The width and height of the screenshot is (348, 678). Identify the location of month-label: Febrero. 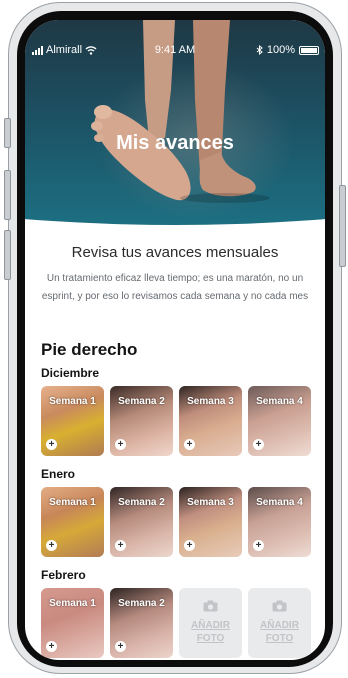
(63, 575).